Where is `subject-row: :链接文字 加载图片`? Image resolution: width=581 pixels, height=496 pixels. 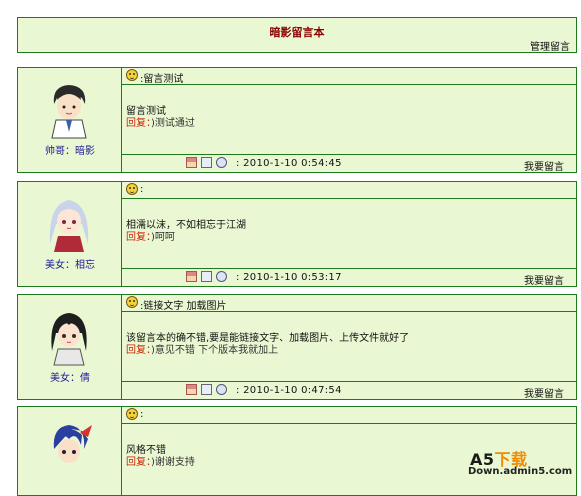 subject-row: :链接文字 加载图片 is located at coordinates (349, 303).